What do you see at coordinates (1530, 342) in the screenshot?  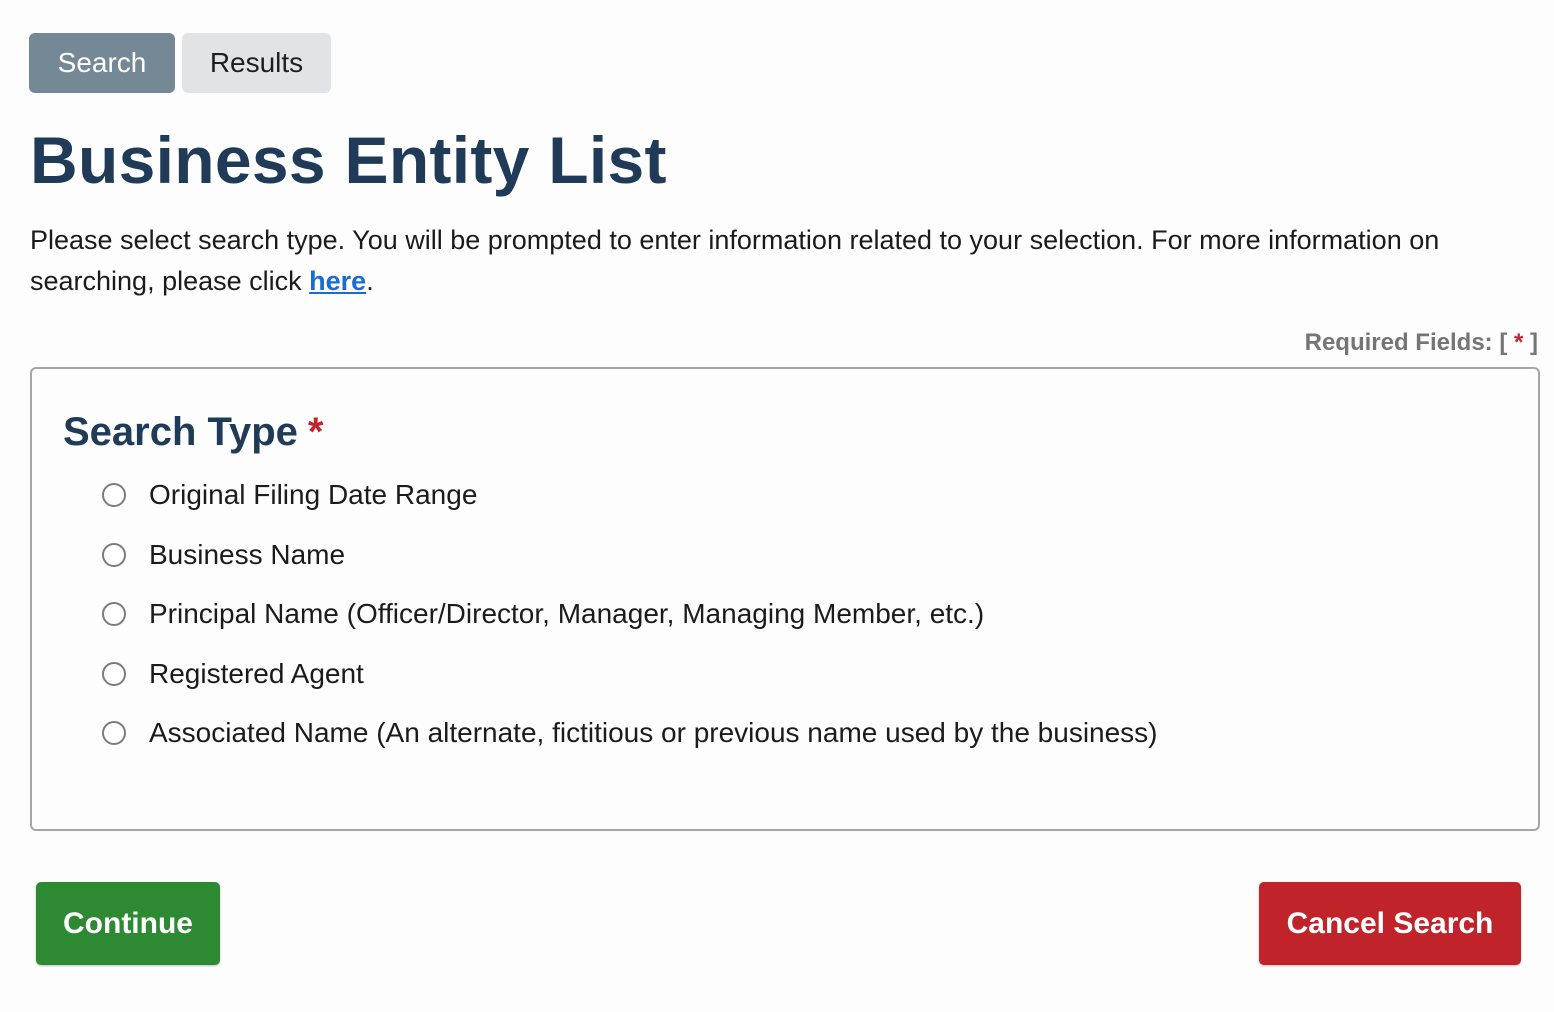 I see `required-note-suffix: ]` at bounding box center [1530, 342].